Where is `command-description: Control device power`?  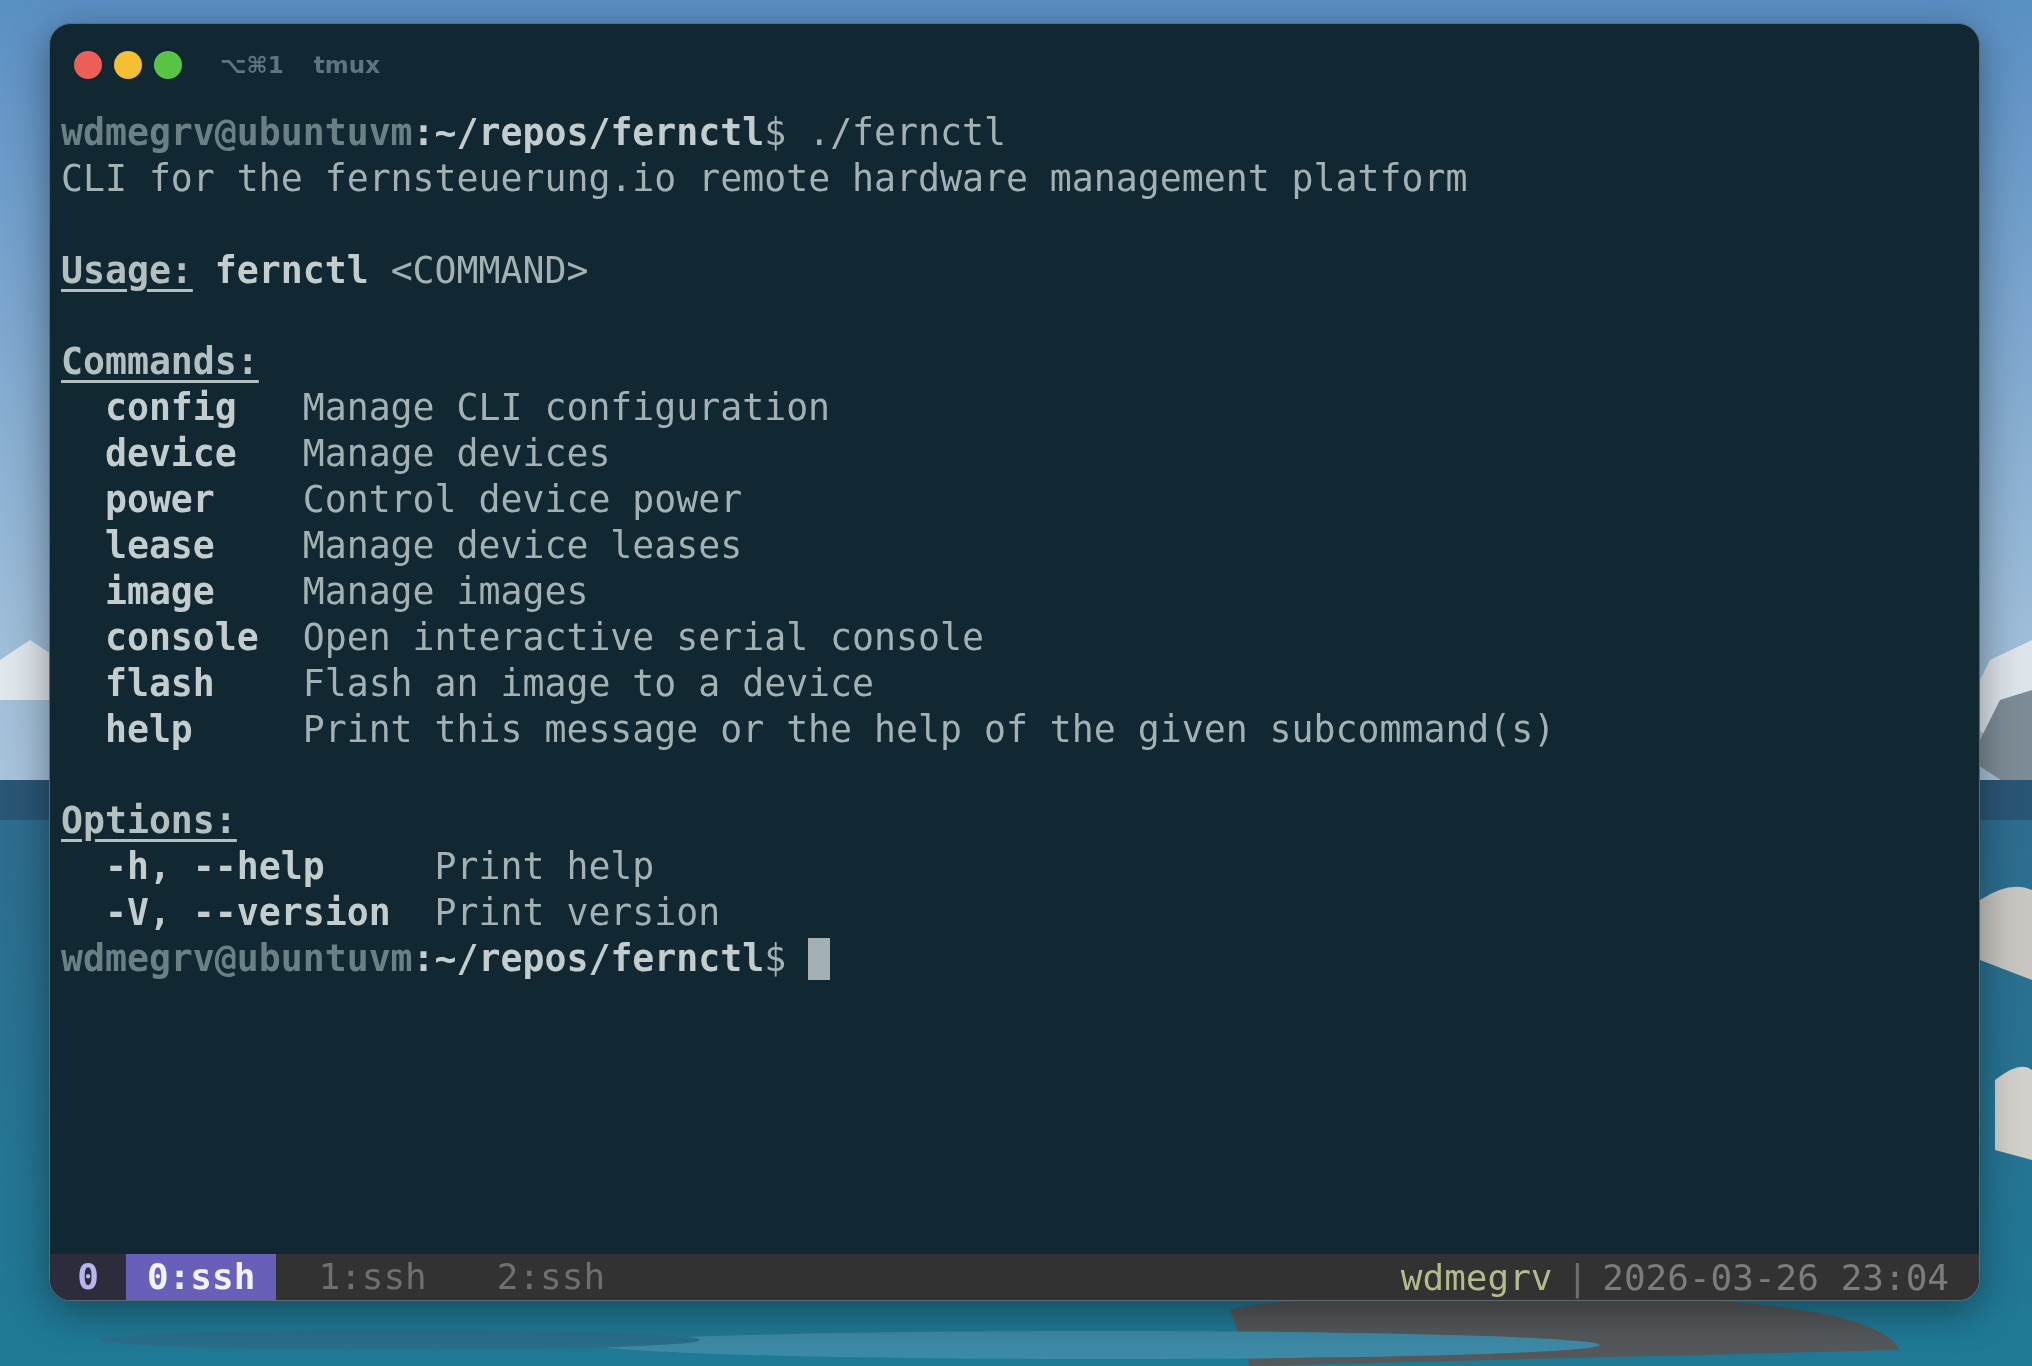 command-description: Control device power is located at coordinates (522, 500).